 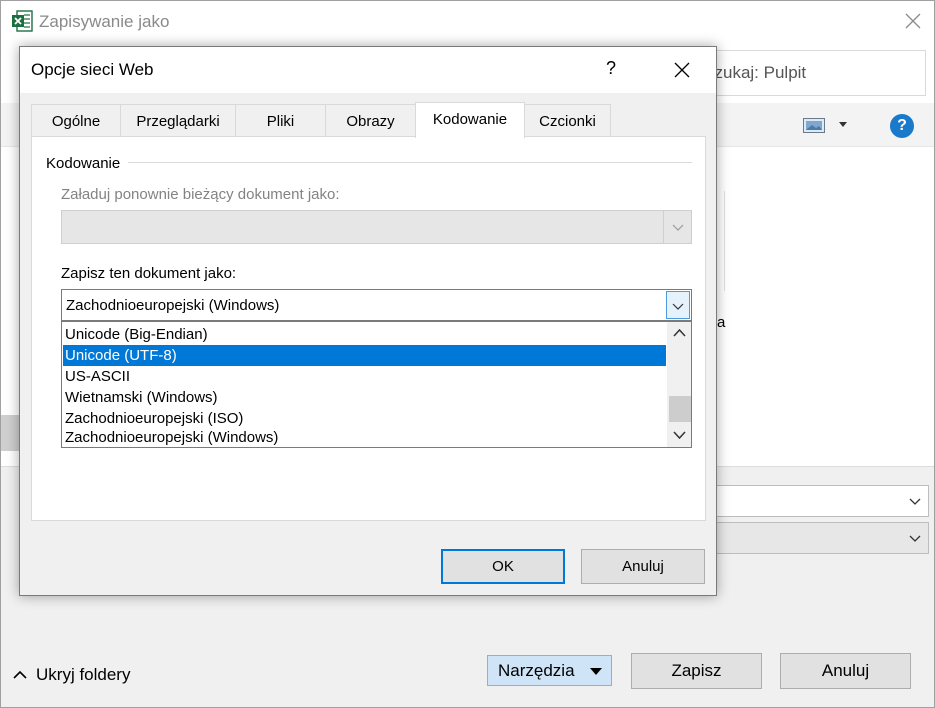 What do you see at coordinates (368, 70) in the screenshot?
I see `dialog-title-bar: Opcje sieci Web ?` at bounding box center [368, 70].